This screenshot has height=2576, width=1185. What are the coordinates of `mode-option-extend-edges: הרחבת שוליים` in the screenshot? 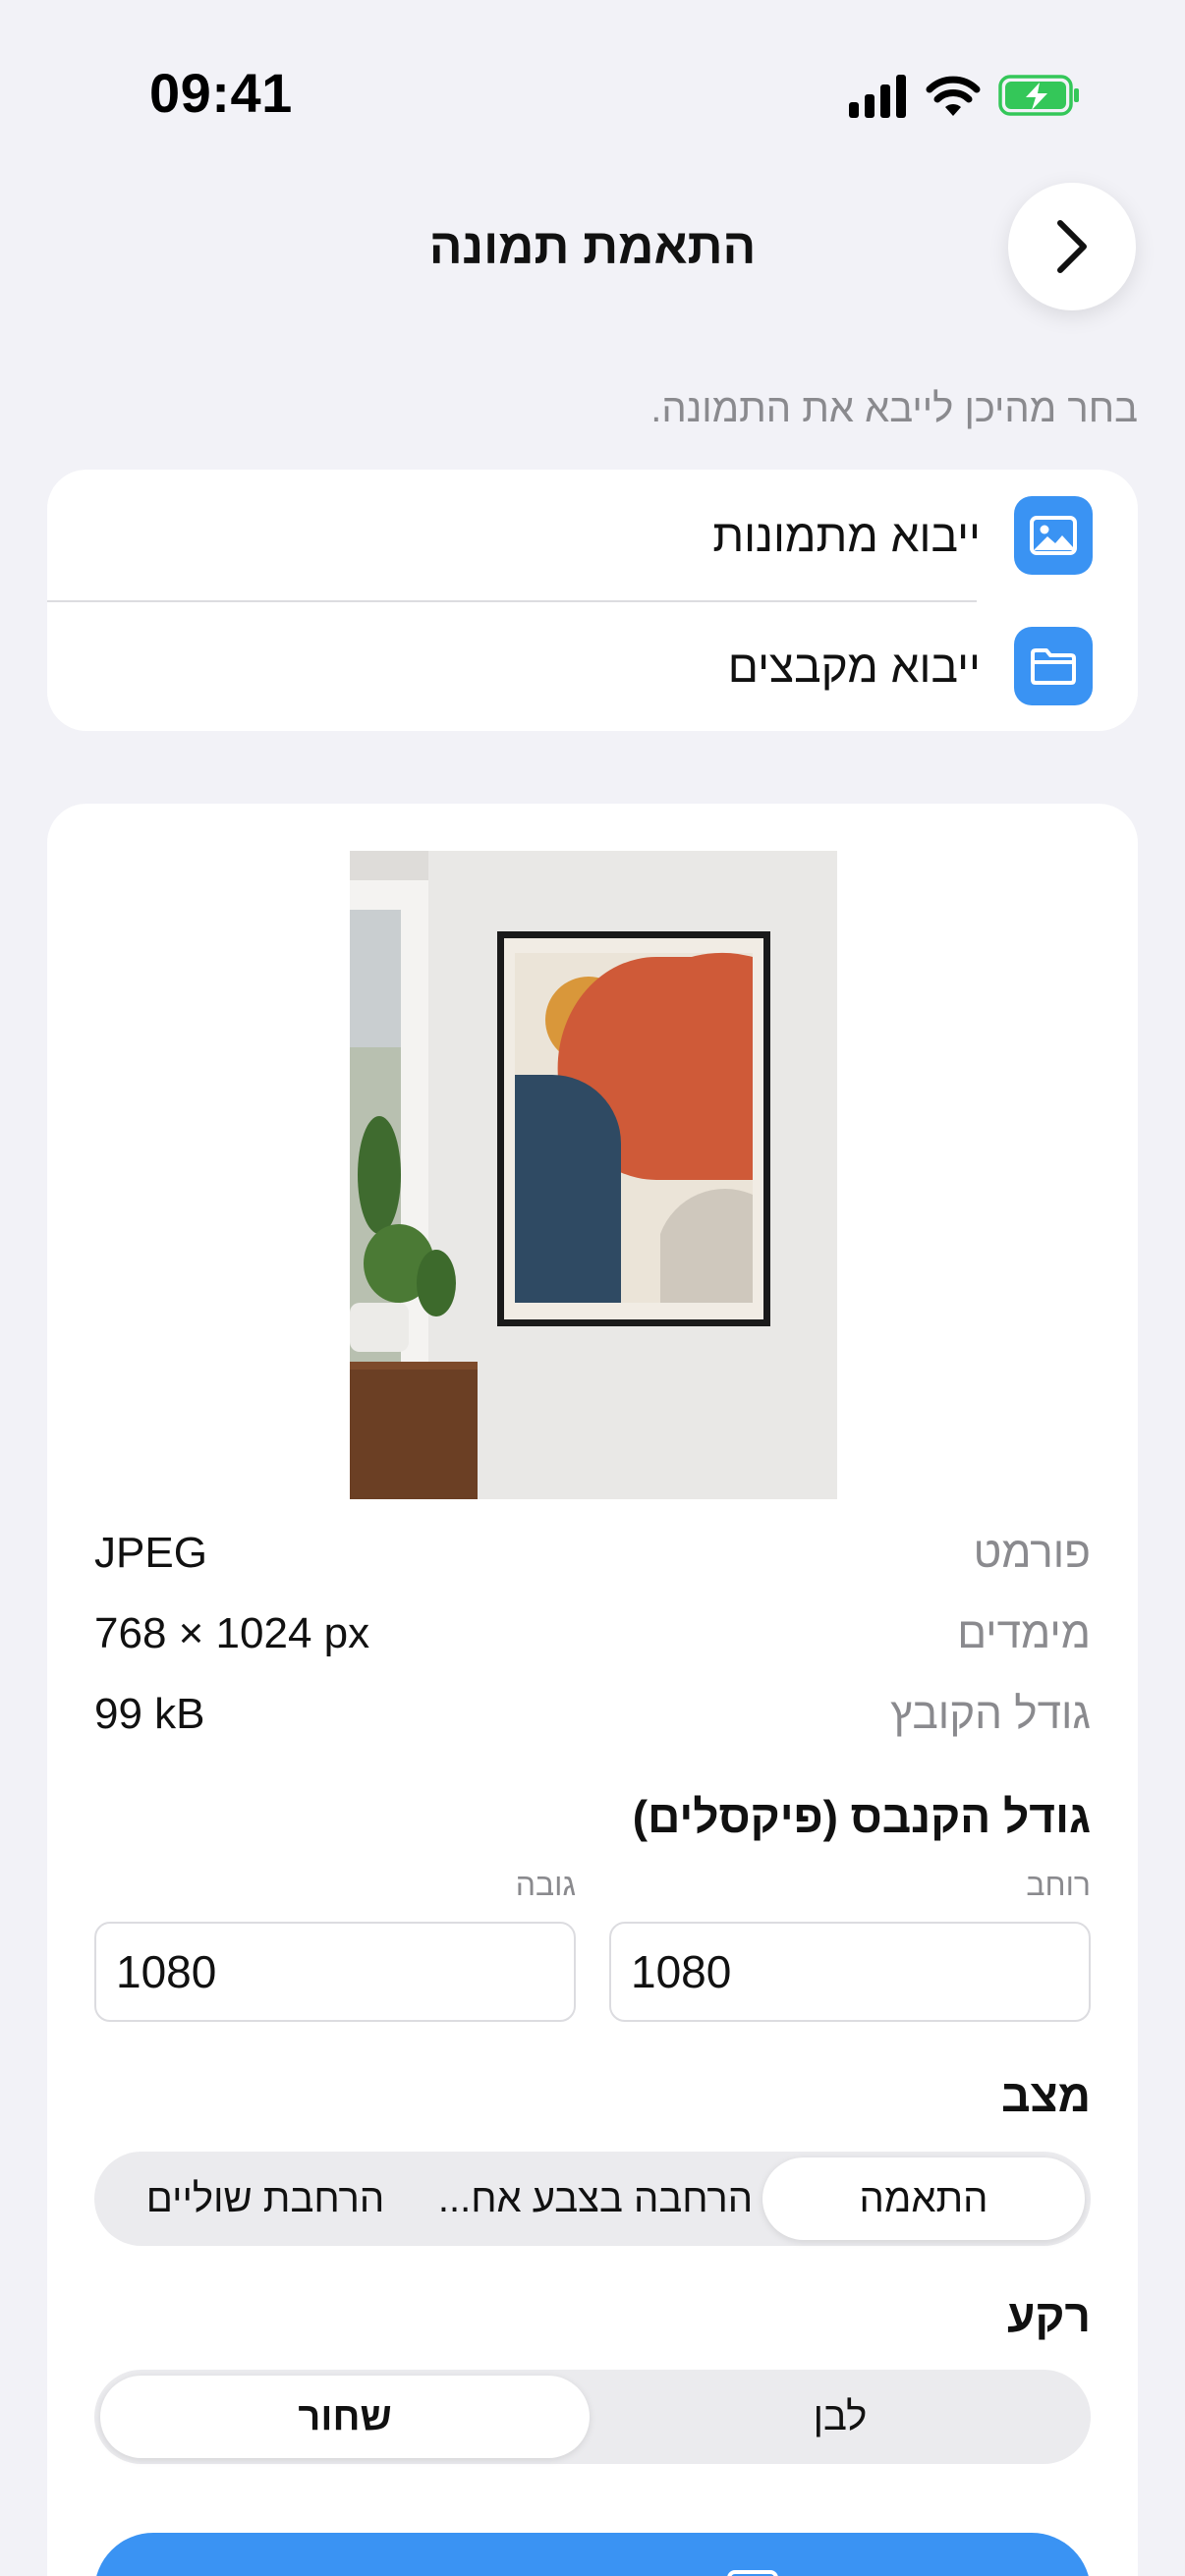 It's located at (265, 2198).